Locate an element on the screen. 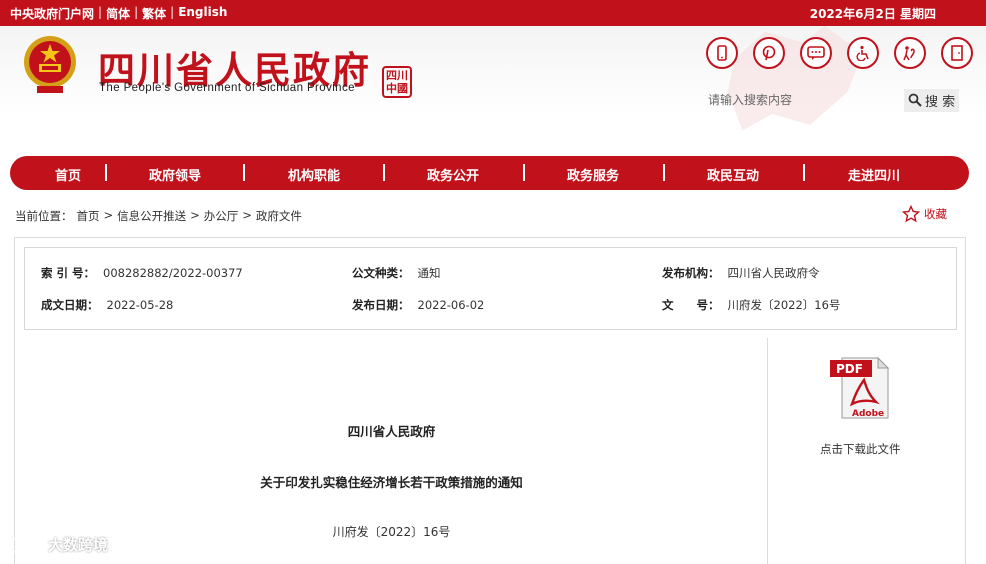 The height and width of the screenshot is (564, 986). breadcrumb-gov-documents: 政府文件 is located at coordinates (279, 216).